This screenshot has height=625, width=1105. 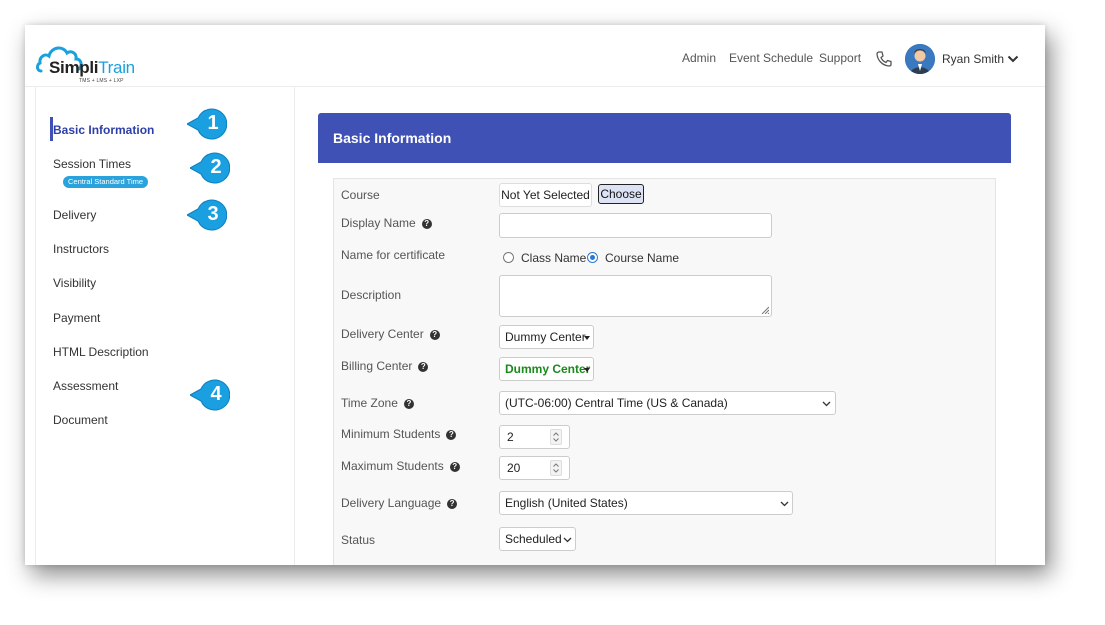 What do you see at coordinates (508, 257) in the screenshot?
I see `class-name-radio` at bounding box center [508, 257].